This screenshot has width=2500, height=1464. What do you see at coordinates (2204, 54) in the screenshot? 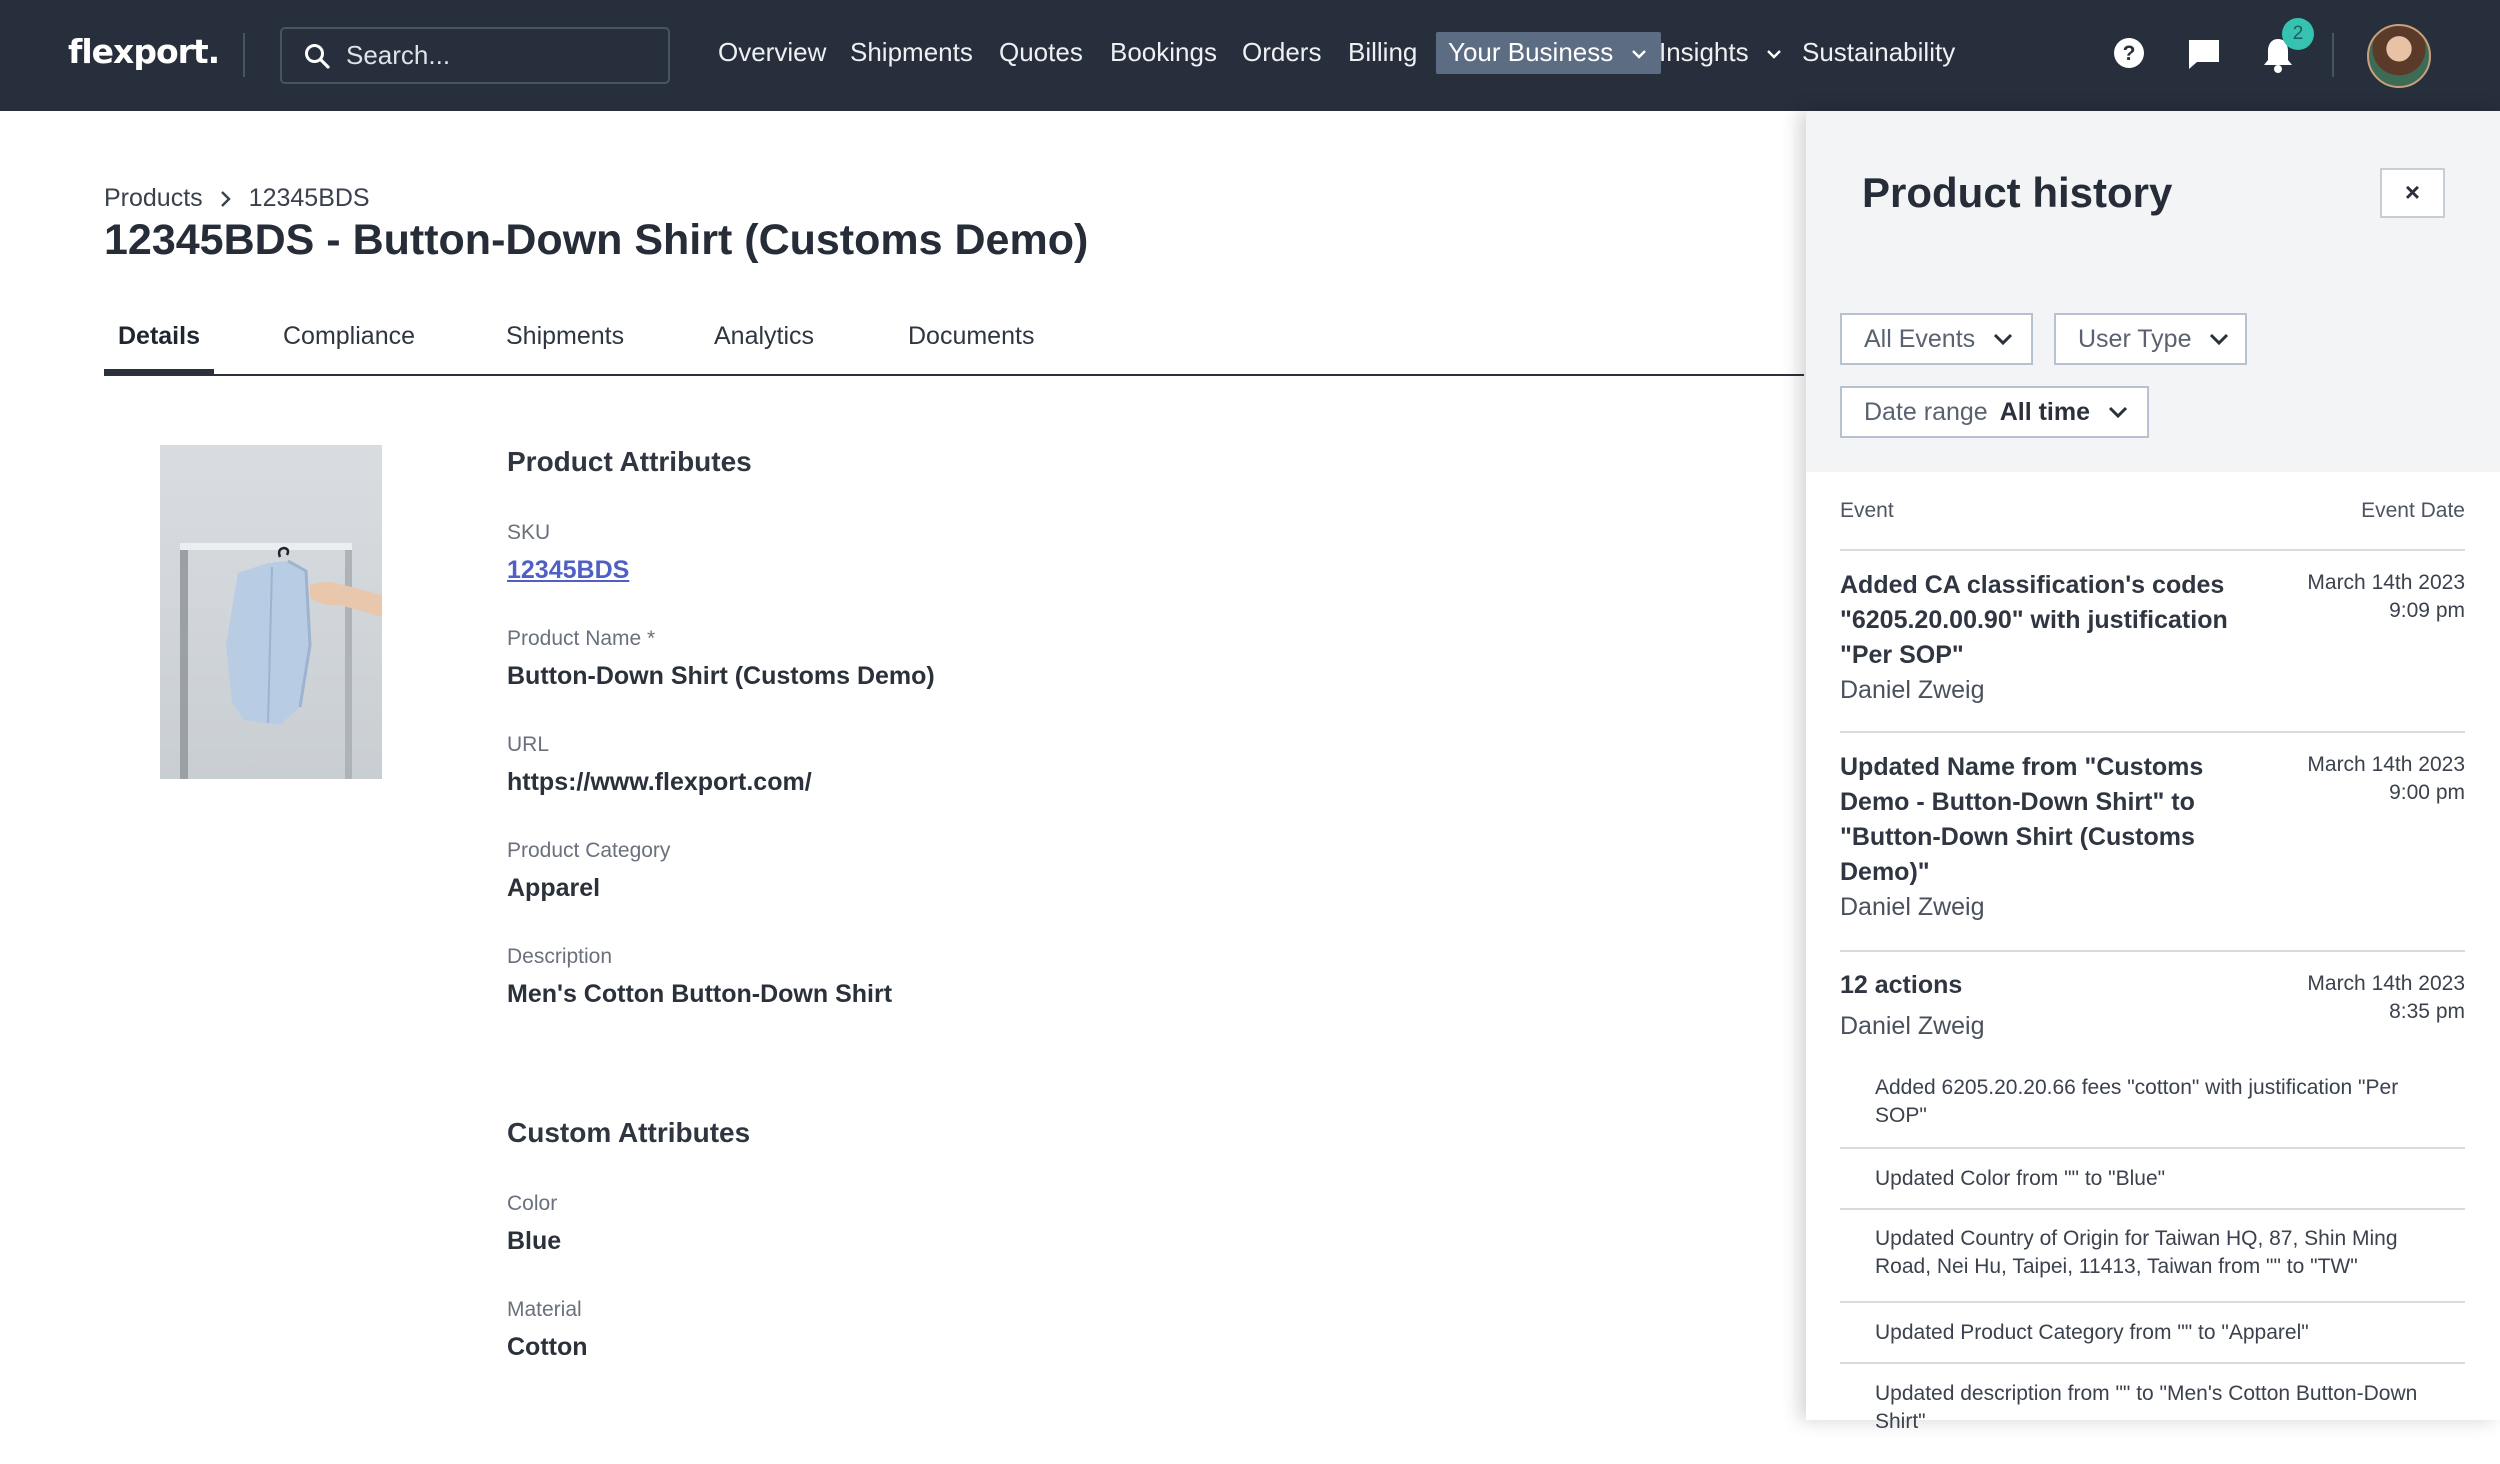
I see `messages-icon` at bounding box center [2204, 54].